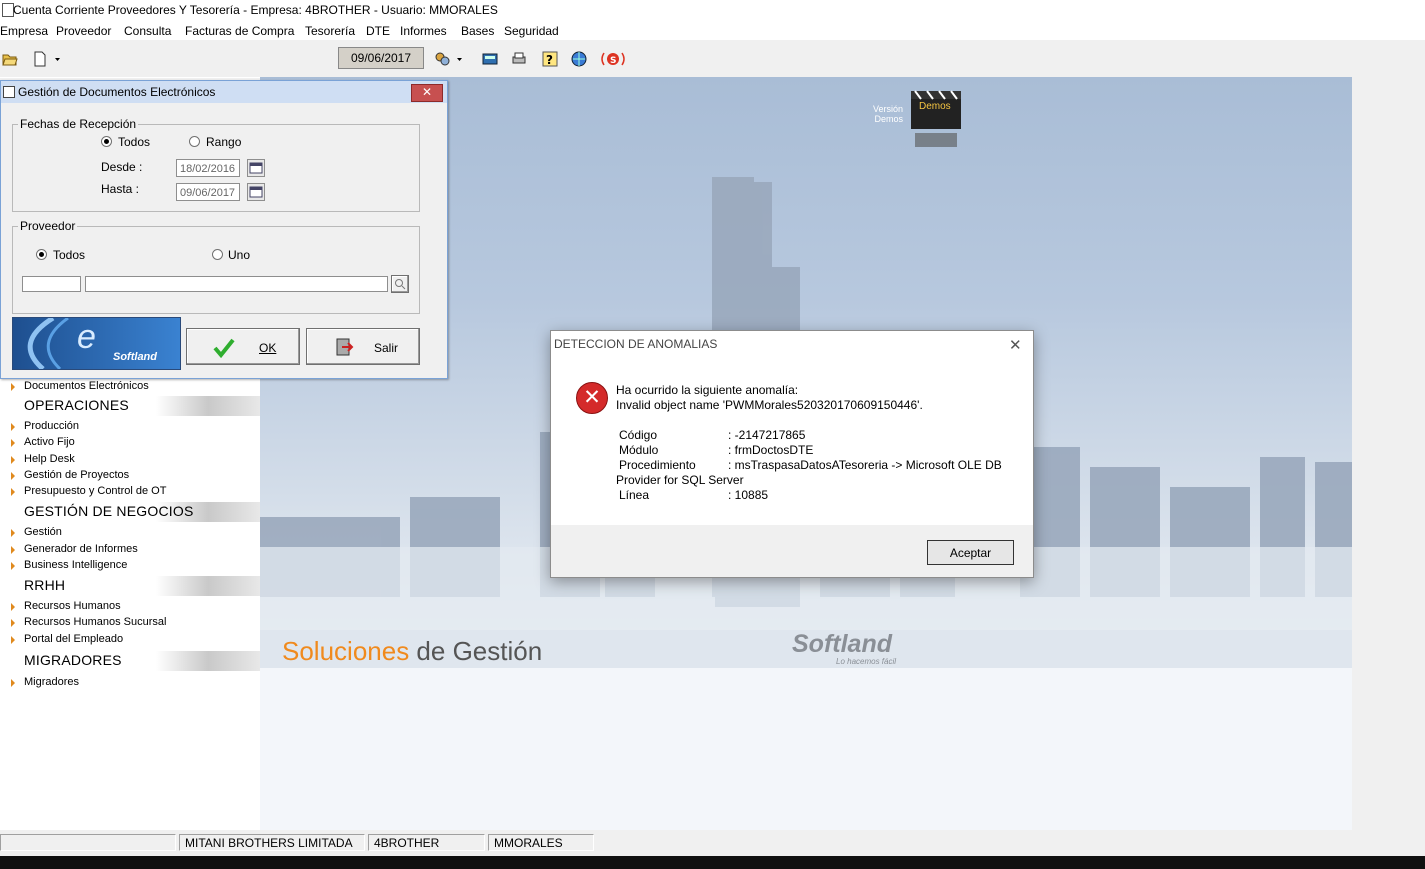 This screenshot has height=869, width=1425. Describe the element at coordinates (130, 586) in the screenshot. I see `section-header-rrhh: RRHH` at that location.